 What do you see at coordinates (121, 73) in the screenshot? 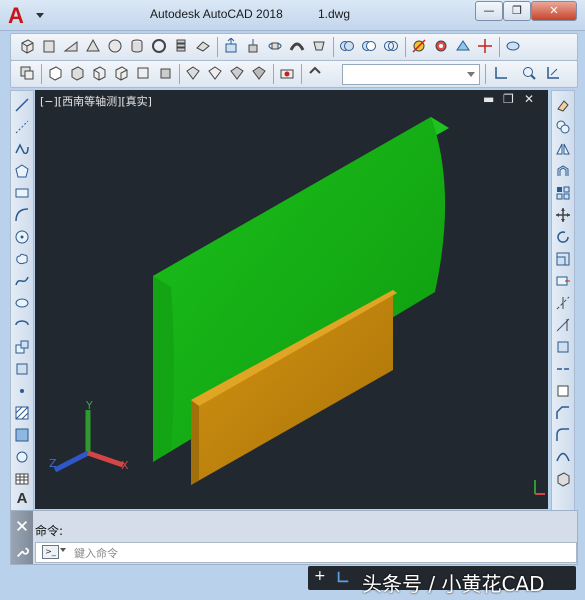
I see `right-view-icon` at bounding box center [121, 73].